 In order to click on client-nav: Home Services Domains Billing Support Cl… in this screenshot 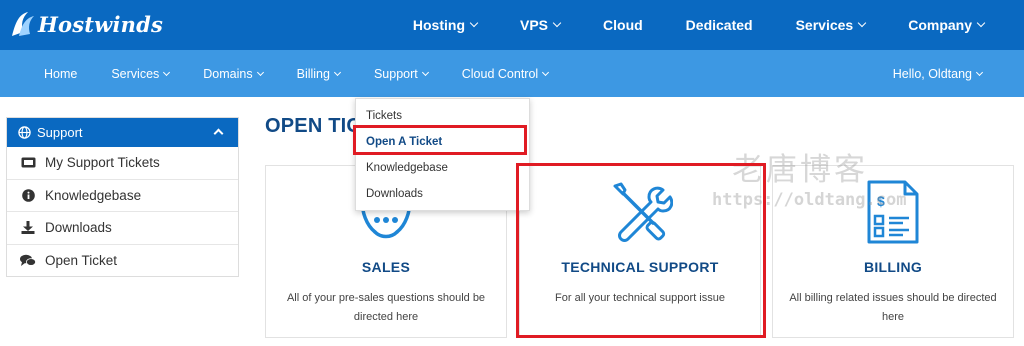, I will do `click(313, 73)`.